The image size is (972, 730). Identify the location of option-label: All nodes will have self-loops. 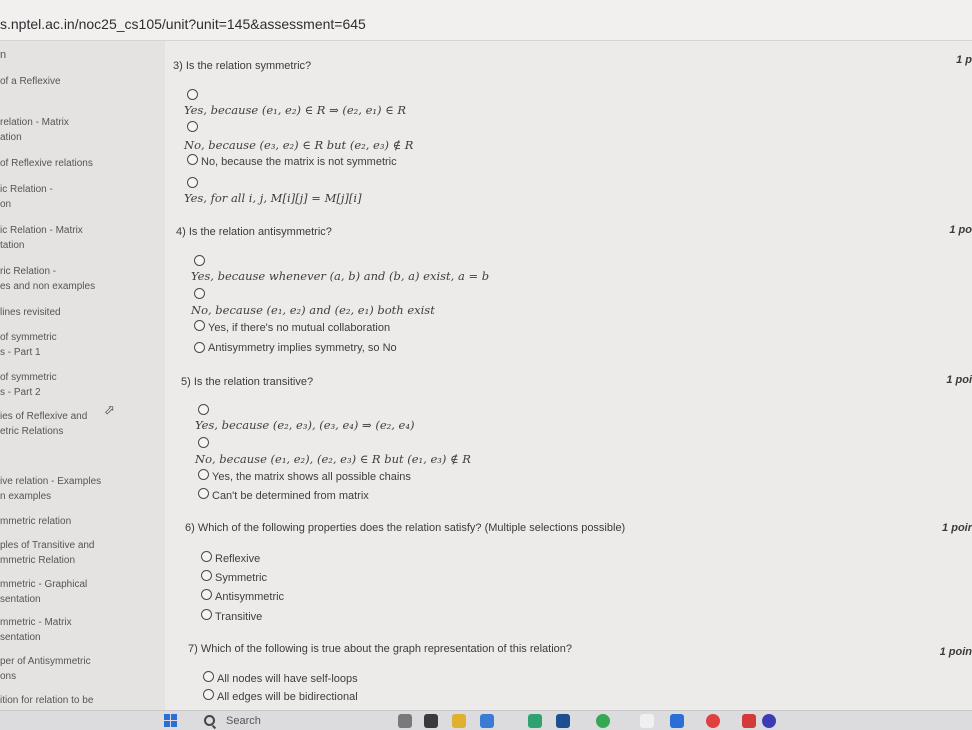
(287, 679).